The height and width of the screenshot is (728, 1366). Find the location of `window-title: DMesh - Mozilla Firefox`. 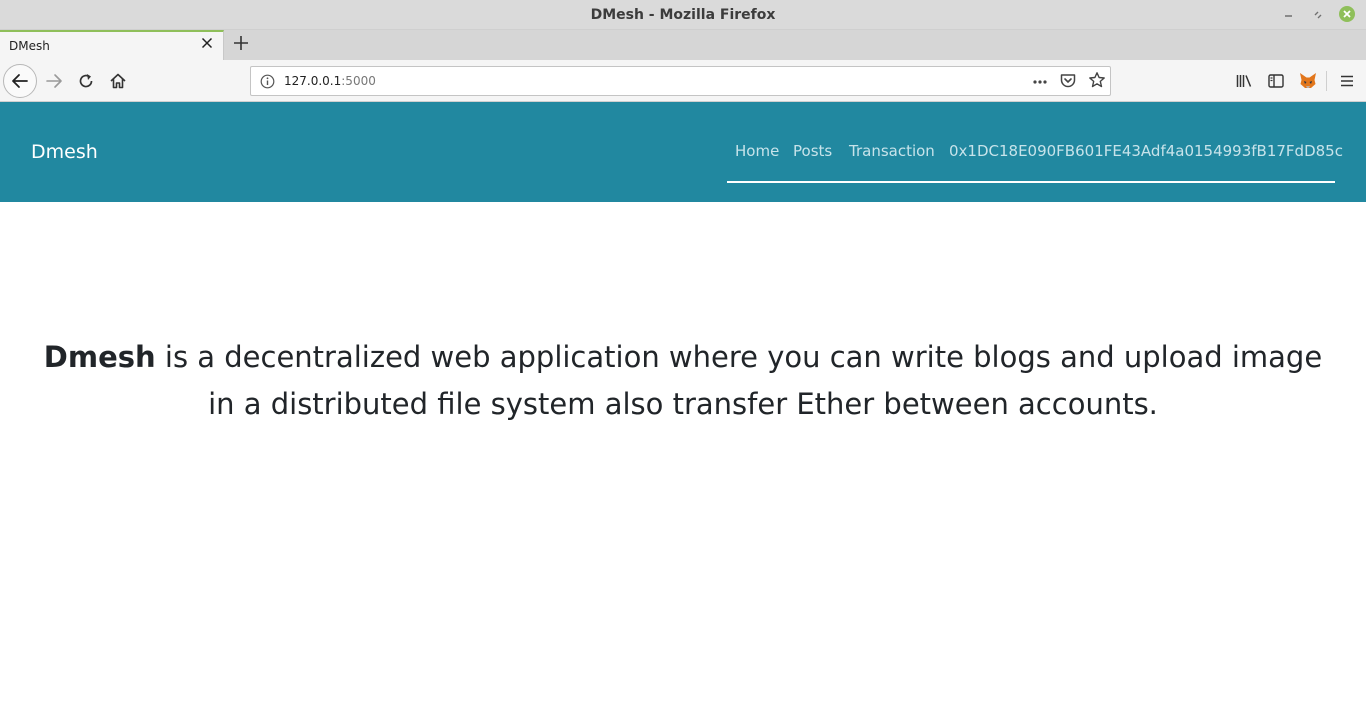

window-title: DMesh - Mozilla Firefox is located at coordinates (683, 15).